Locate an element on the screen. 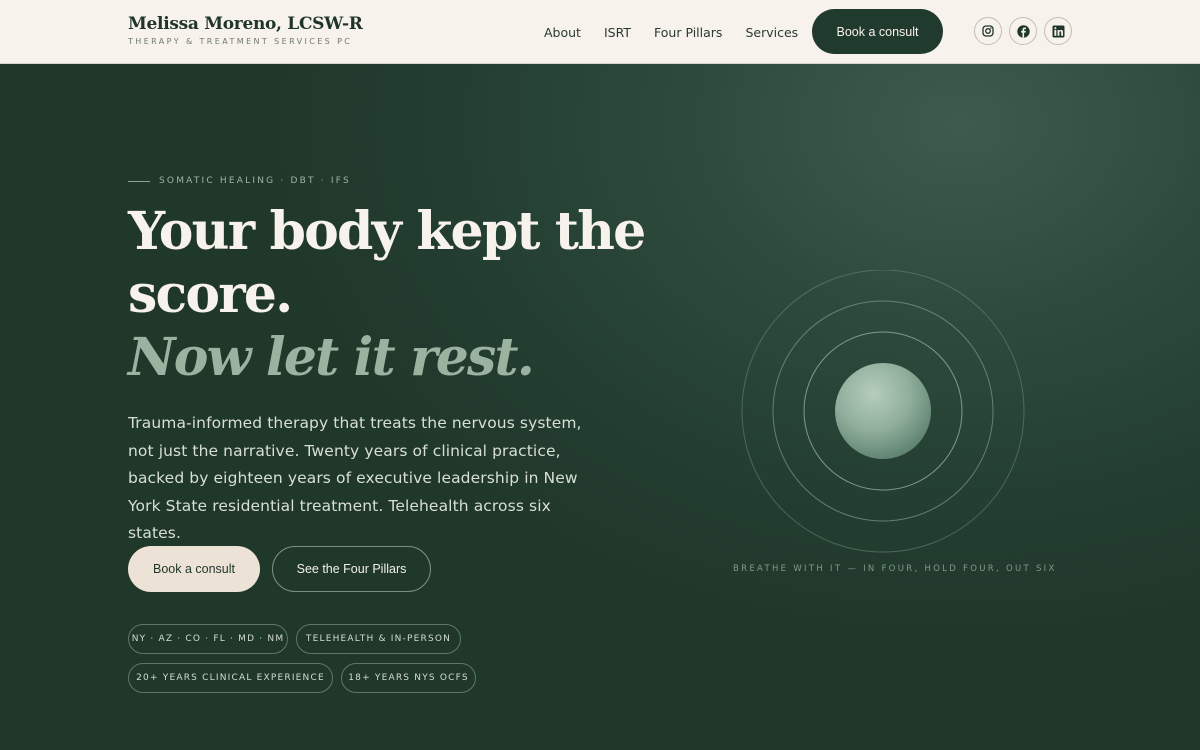 This screenshot has width=1200, height=750. chip-nys-ocfs: 18+ YEARS NYS OCFS is located at coordinates (408, 678).